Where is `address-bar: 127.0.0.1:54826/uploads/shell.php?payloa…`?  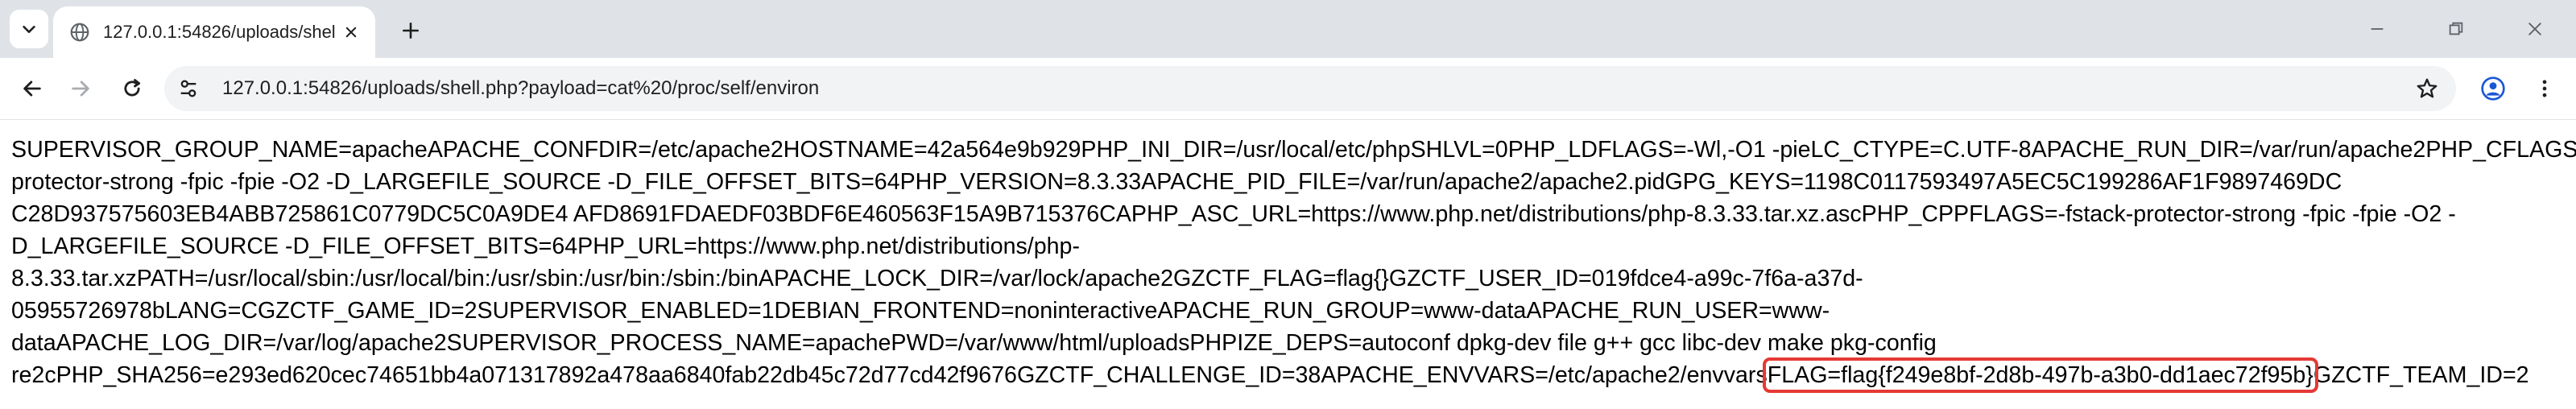 address-bar: 127.0.0.1:54826/uploads/shell.php?payloa… is located at coordinates (1310, 88).